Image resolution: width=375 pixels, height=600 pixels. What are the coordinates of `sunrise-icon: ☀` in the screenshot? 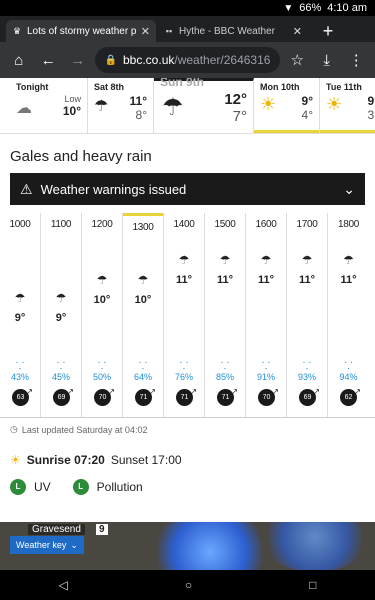 It's located at (15, 460).